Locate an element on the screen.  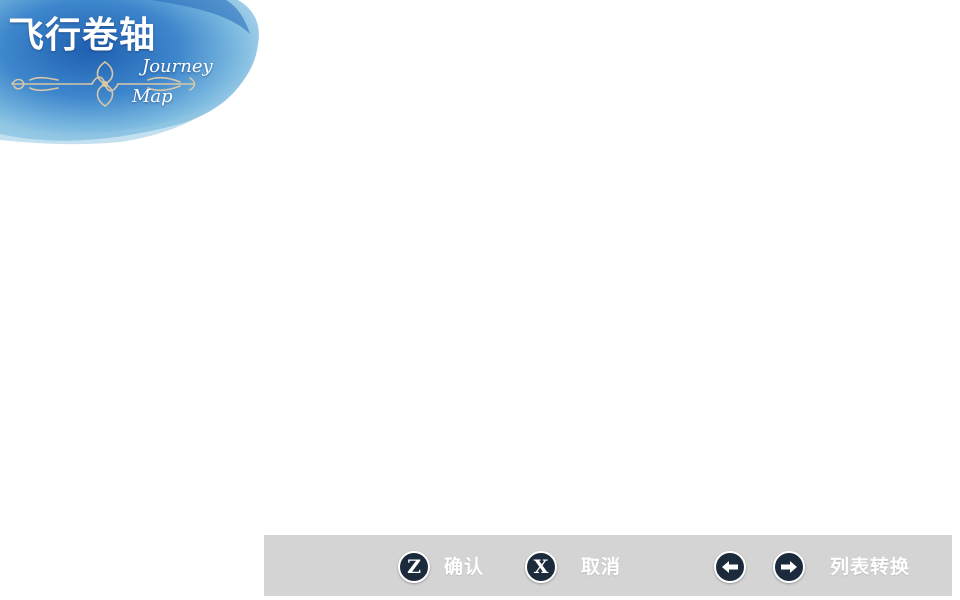
x-key-icon: X is located at coordinates (541, 567).